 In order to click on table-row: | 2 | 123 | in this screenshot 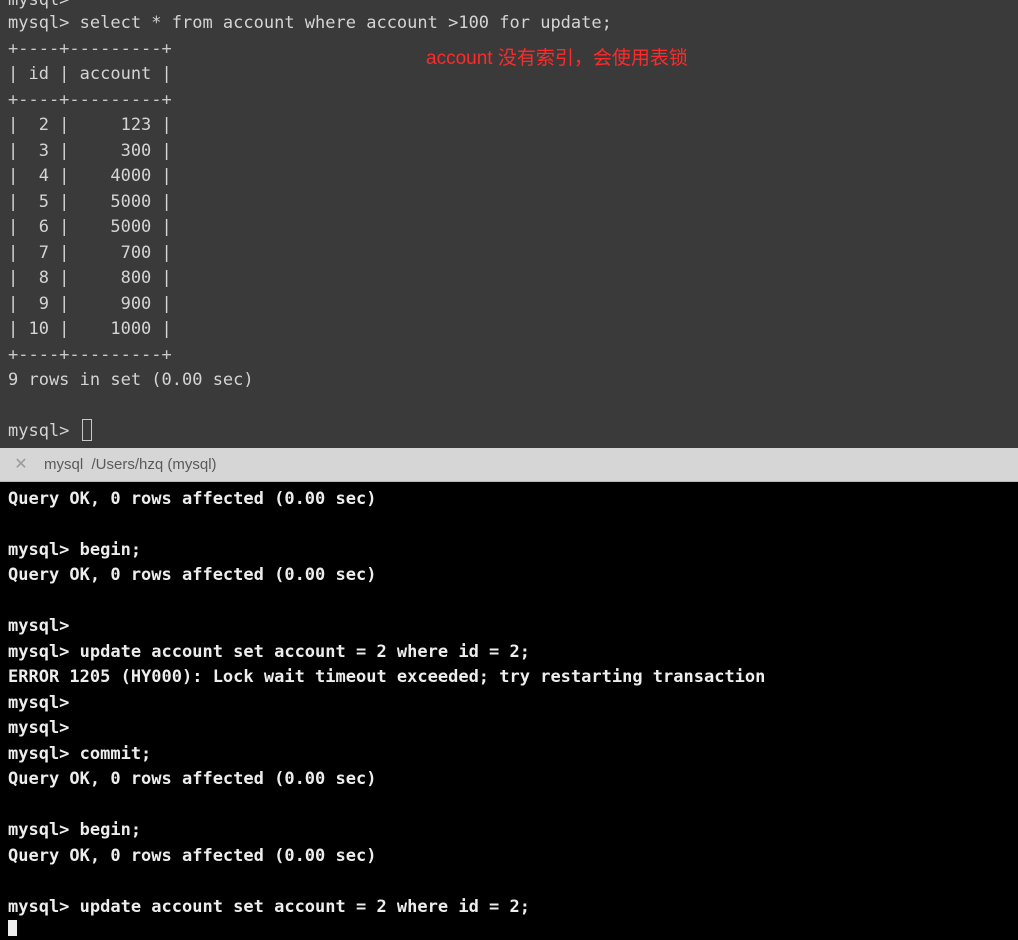, I will do `click(90, 125)`.